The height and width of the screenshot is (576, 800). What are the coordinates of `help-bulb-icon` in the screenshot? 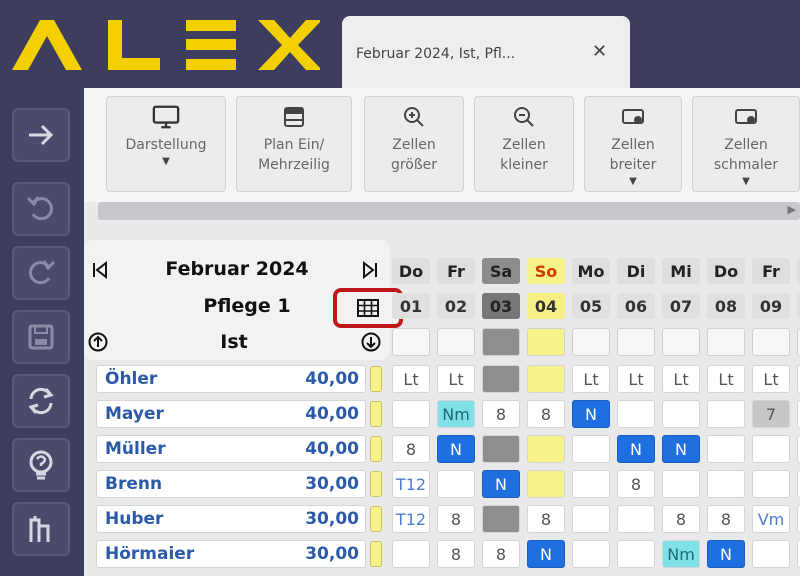 It's located at (41, 465).